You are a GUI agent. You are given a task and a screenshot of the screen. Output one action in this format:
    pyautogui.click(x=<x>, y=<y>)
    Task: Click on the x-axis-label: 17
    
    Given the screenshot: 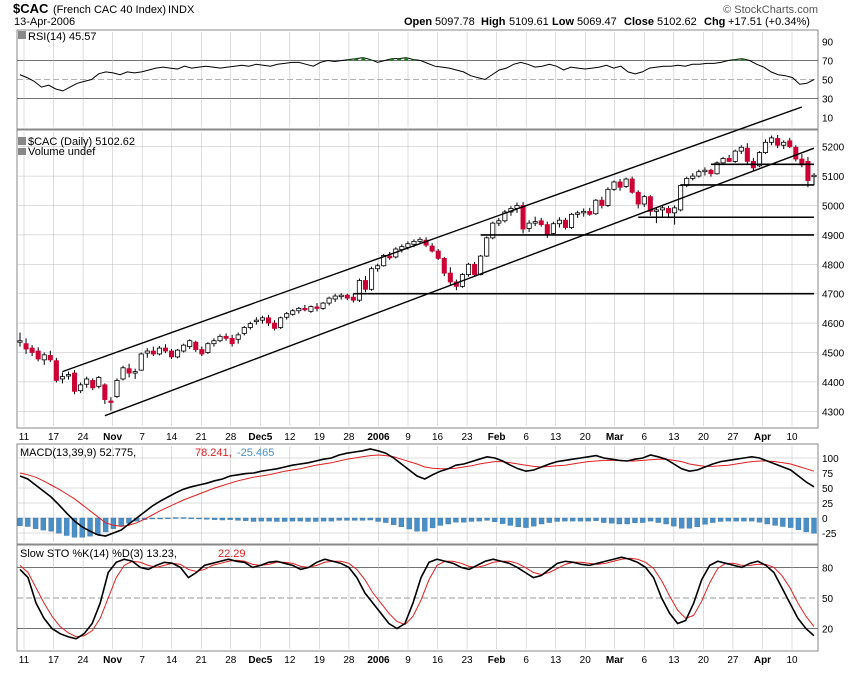 What is the action you would take?
    pyautogui.click(x=54, y=660)
    